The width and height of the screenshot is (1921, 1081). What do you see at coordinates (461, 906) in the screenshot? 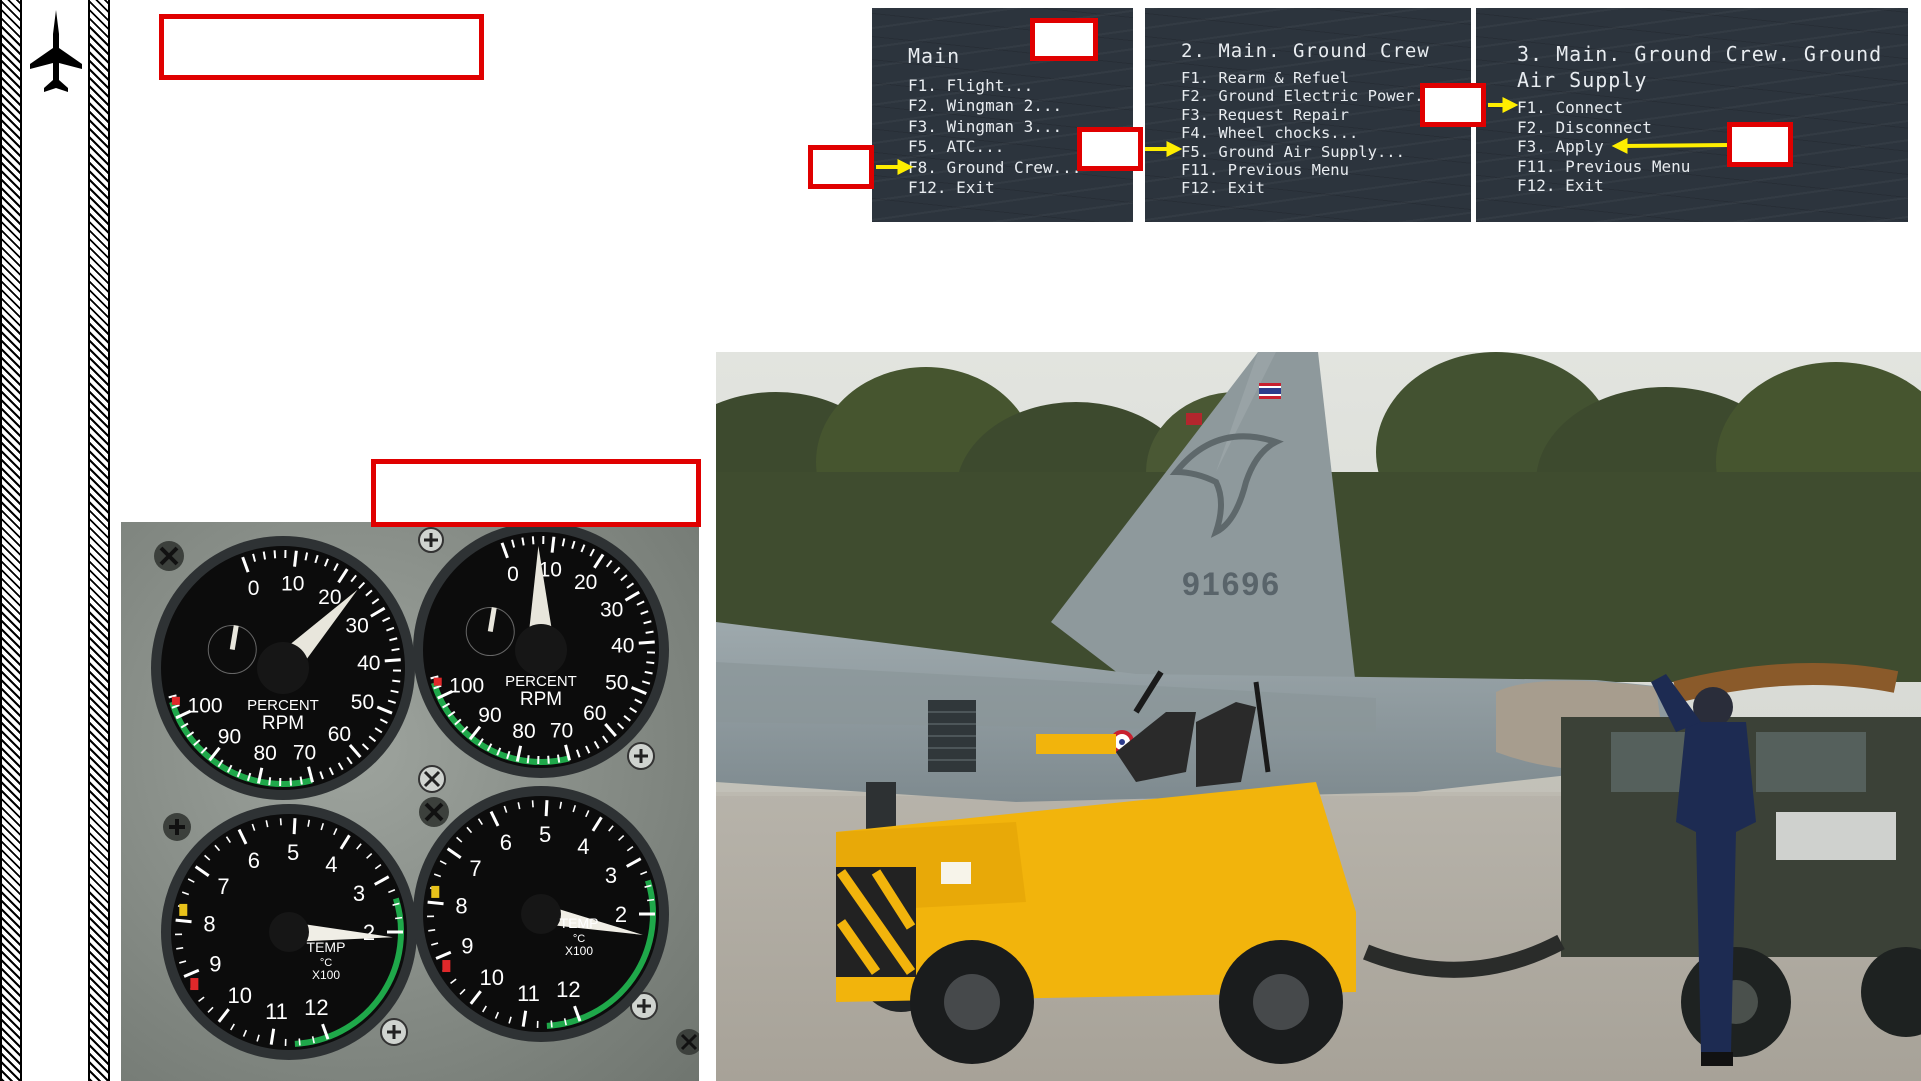
I see `gauge-tick-label: 8` at bounding box center [461, 906].